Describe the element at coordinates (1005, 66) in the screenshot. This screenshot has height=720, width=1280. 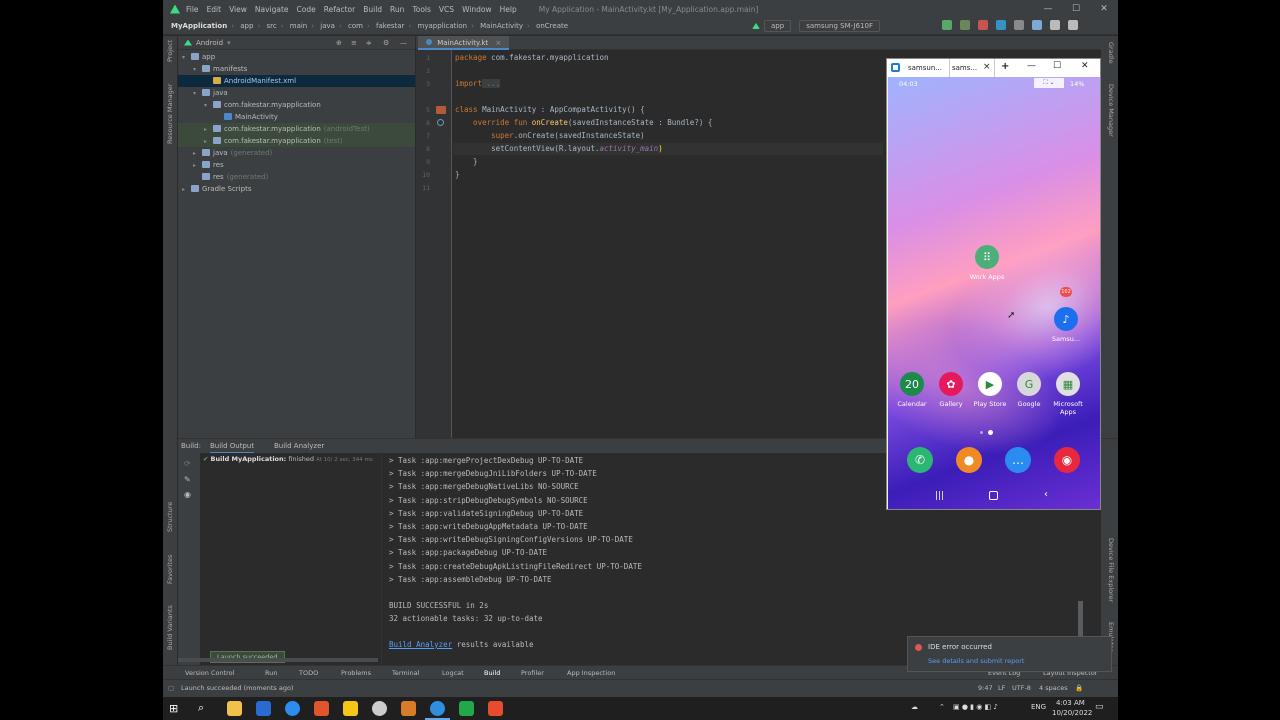
I see `new-tab-icon: +` at that location.